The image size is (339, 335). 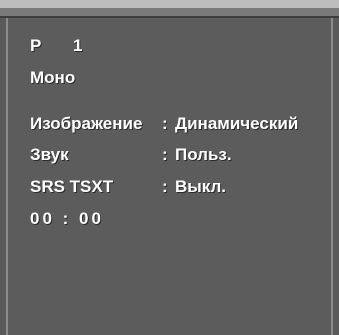 What do you see at coordinates (169, 4) in the screenshot?
I see `top-bar` at bounding box center [169, 4].